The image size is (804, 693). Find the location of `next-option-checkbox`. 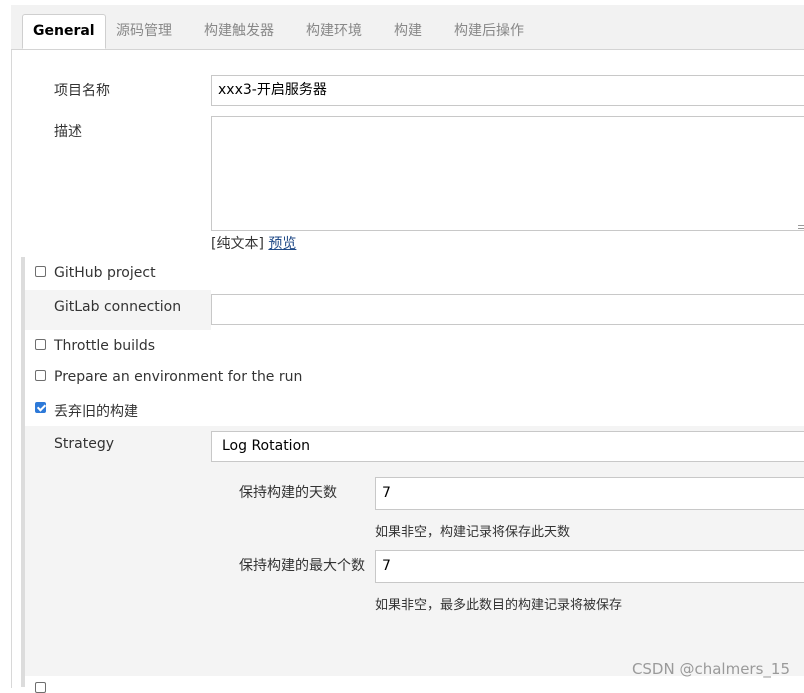

next-option-checkbox is located at coordinates (40, 687).